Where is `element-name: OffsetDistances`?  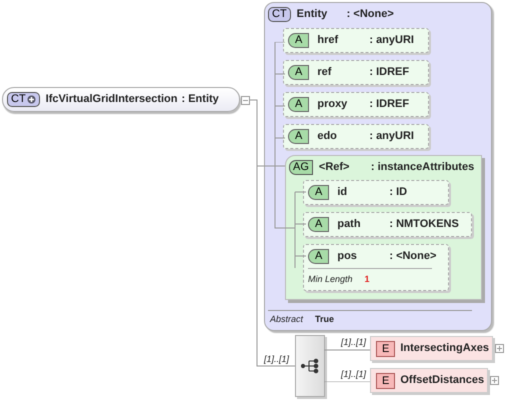
element-name: OffsetDistances is located at coordinates (442, 380).